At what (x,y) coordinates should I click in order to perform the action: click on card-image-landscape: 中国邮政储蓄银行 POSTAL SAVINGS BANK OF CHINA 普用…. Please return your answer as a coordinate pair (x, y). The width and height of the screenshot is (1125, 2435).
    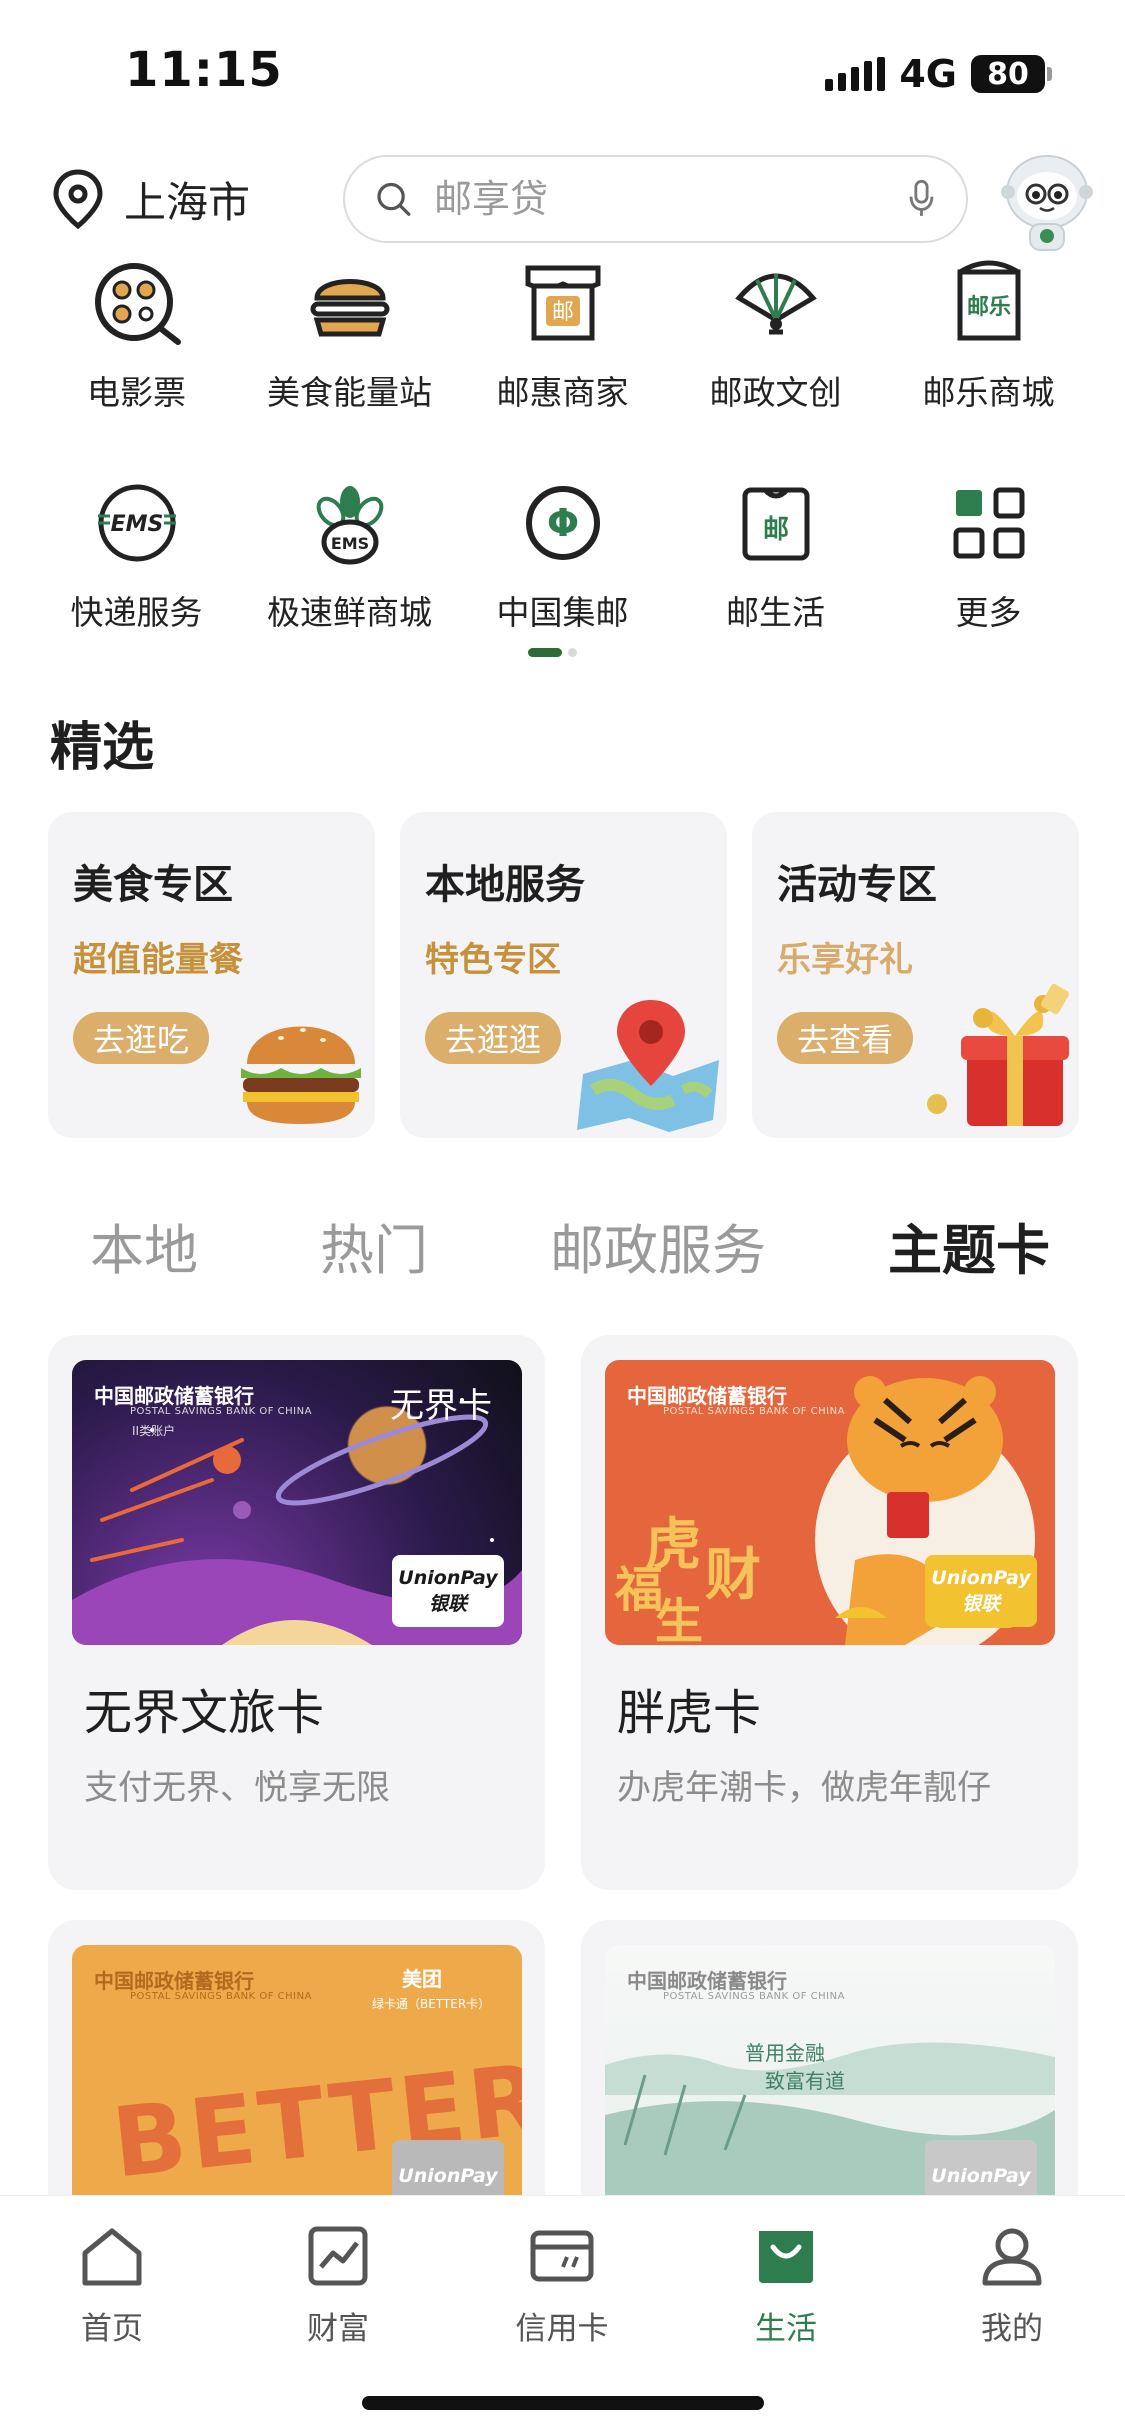
    Looking at the image, I should click on (830, 2087).